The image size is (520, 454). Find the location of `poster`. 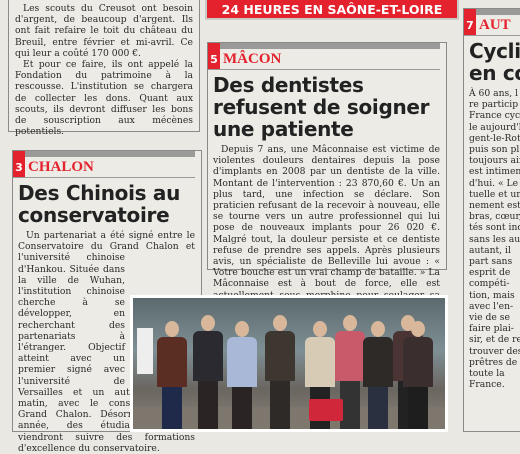

poster is located at coordinates (145, 351).